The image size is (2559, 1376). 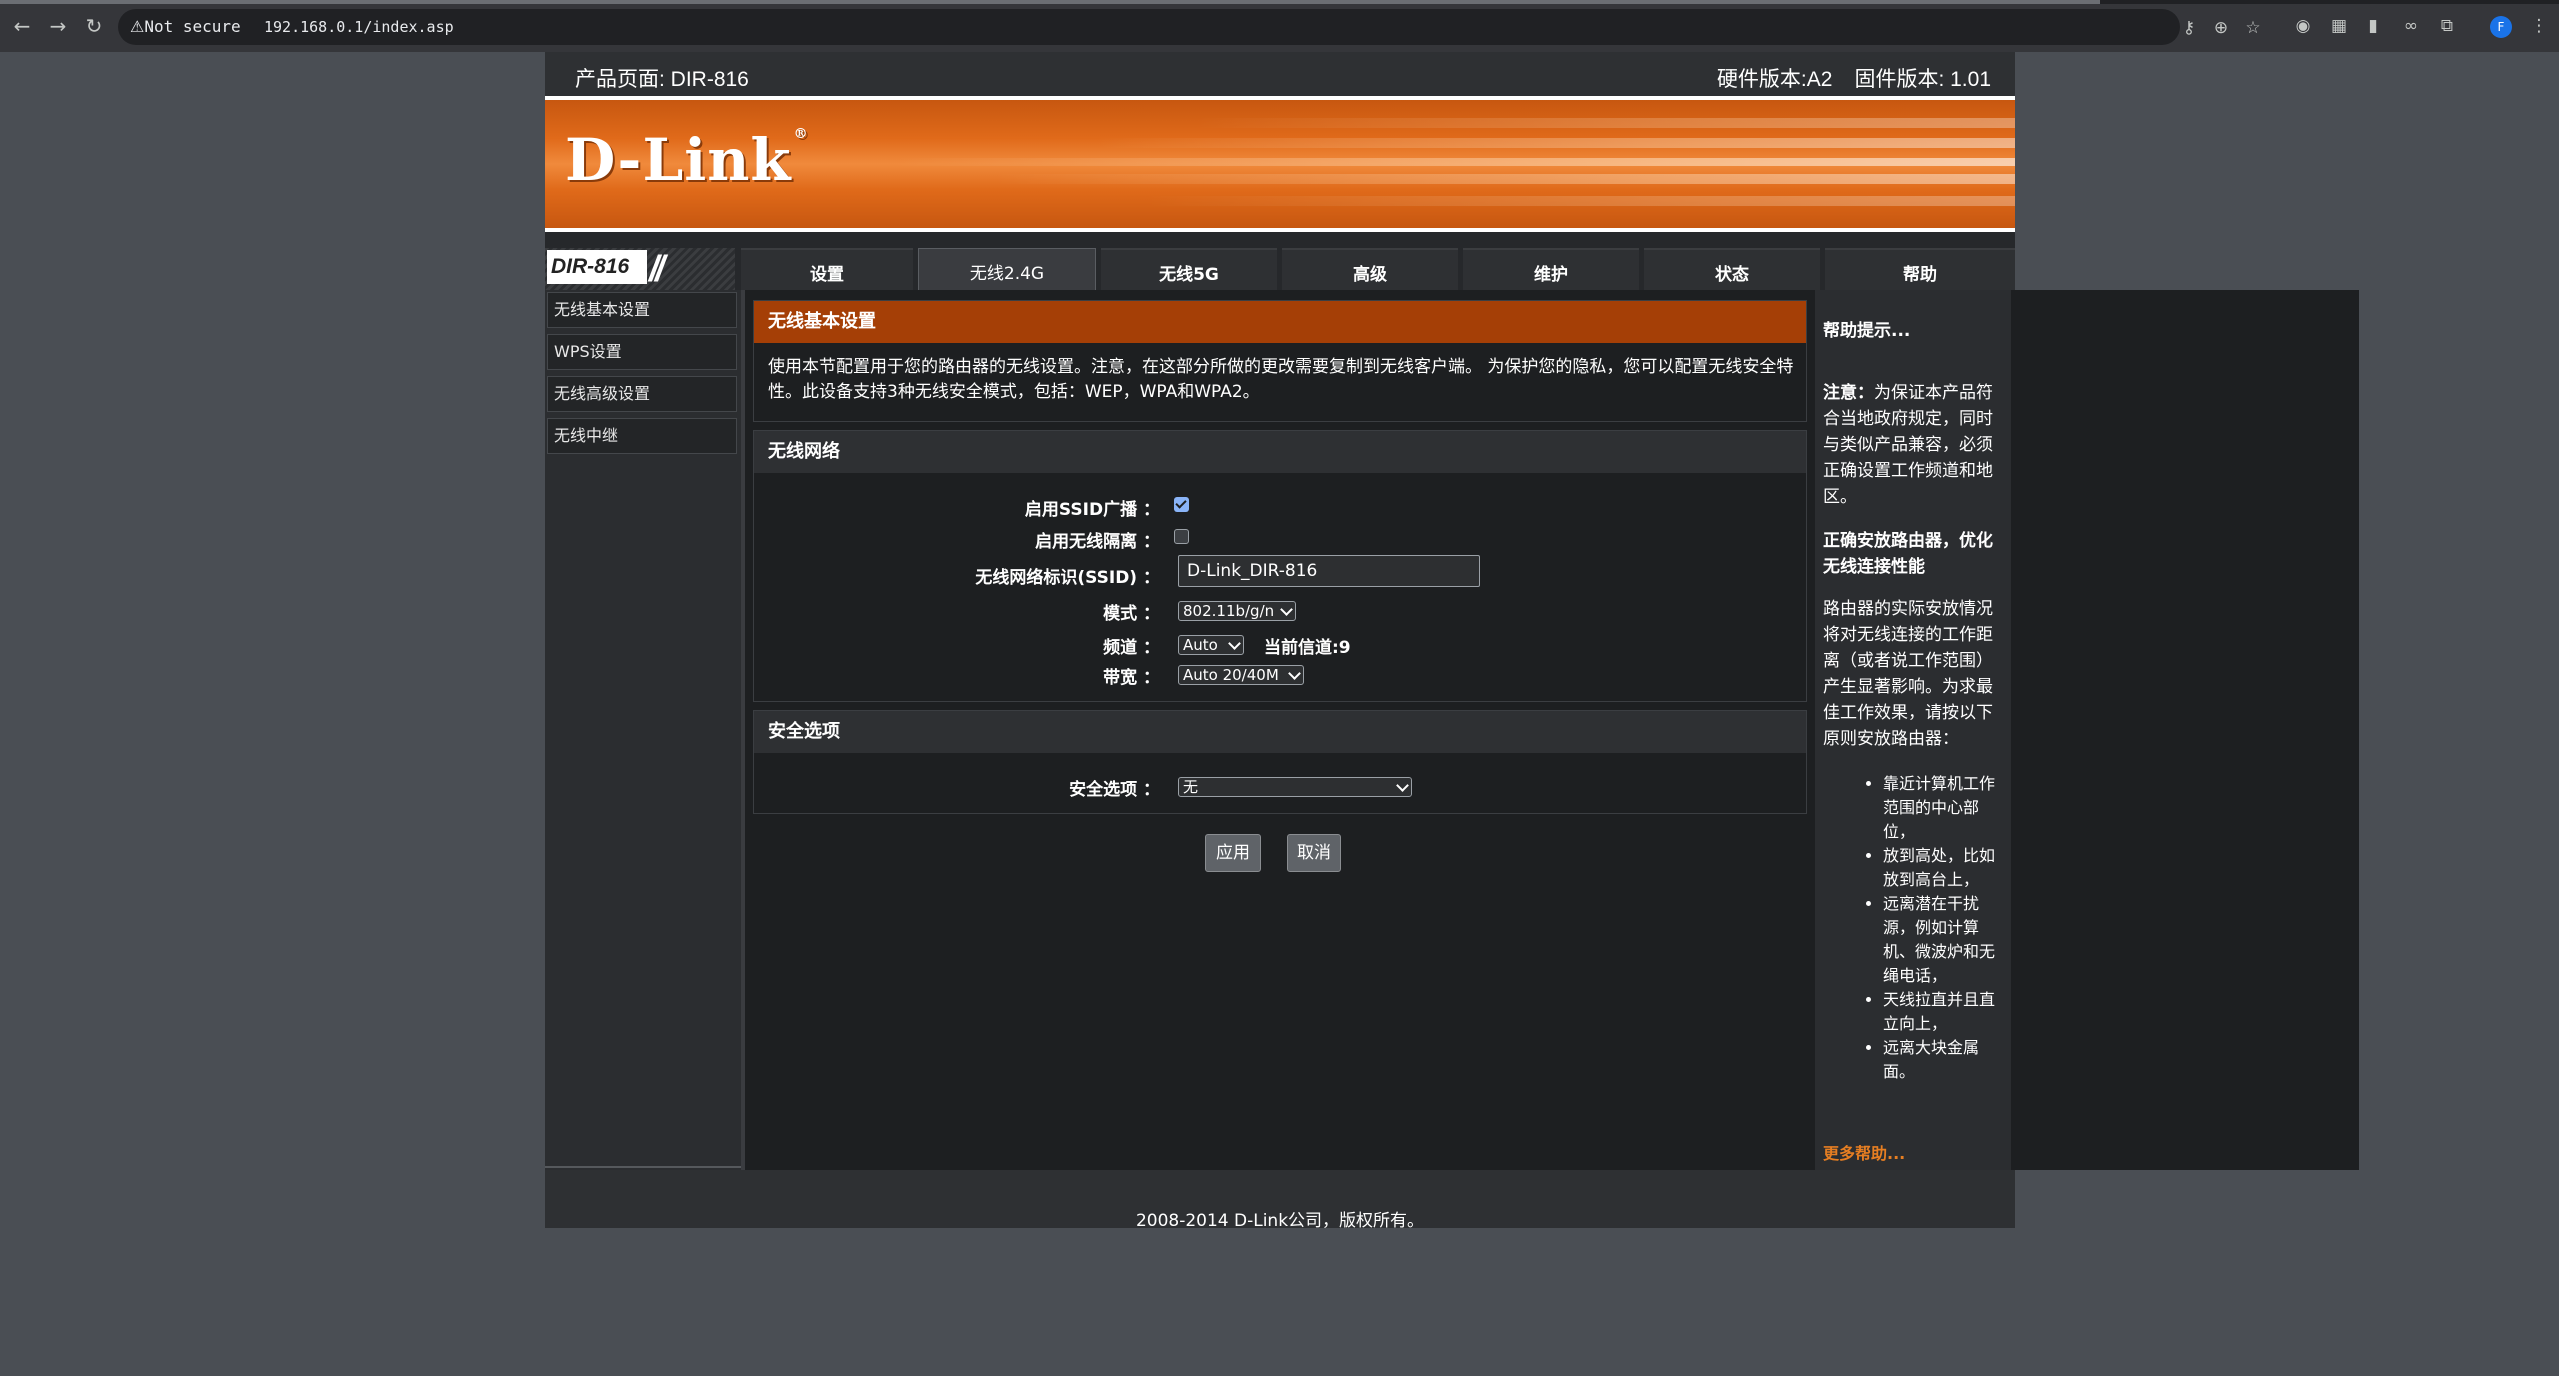 I want to click on qr-code-icon: ▦, so click(x=2339, y=26).